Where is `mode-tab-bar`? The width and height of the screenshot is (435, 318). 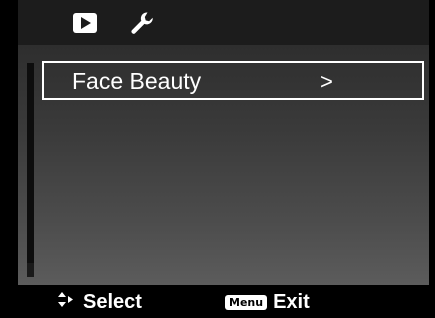
mode-tab-bar is located at coordinates (223, 22).